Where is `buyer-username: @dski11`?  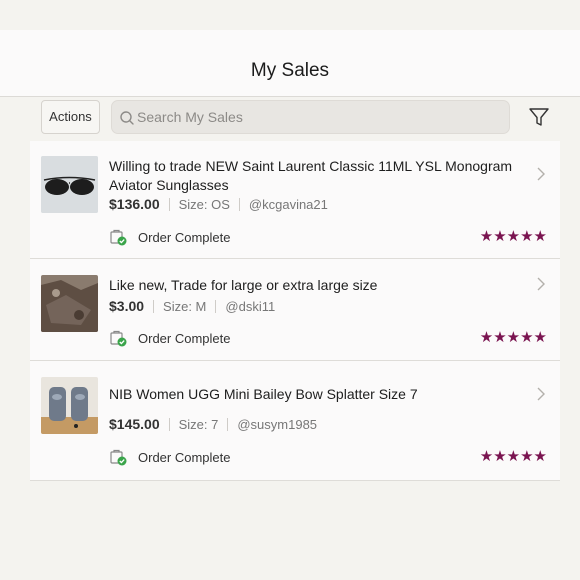 buyer-username: @dski11 is located at coordinates (250, 306).